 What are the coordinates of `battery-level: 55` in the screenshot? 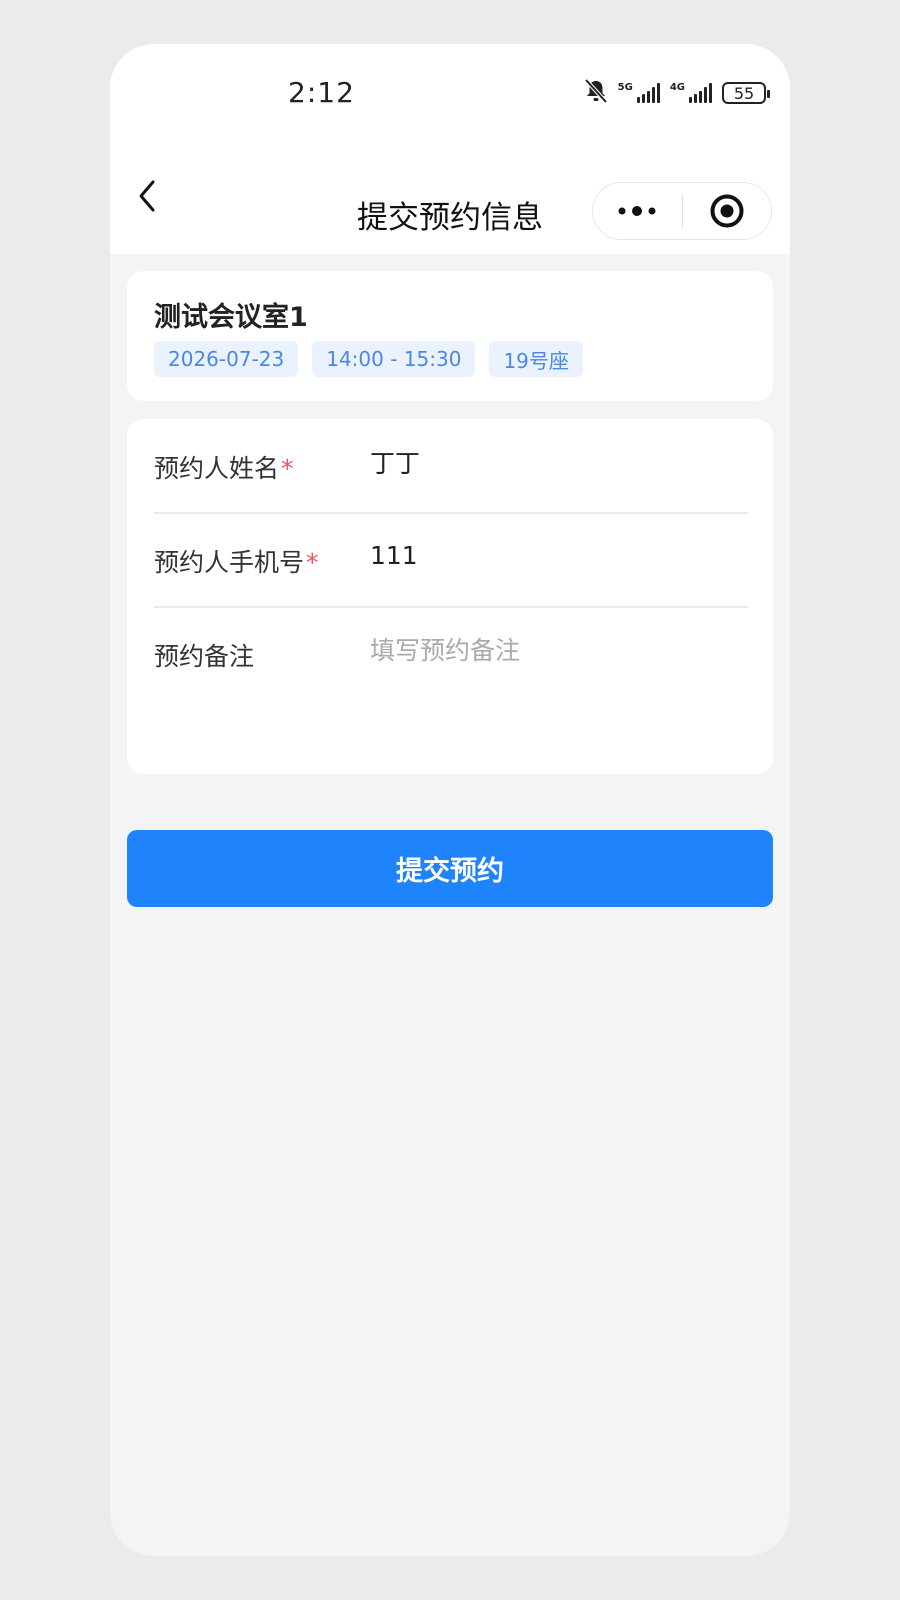 It's located at (744, 93).